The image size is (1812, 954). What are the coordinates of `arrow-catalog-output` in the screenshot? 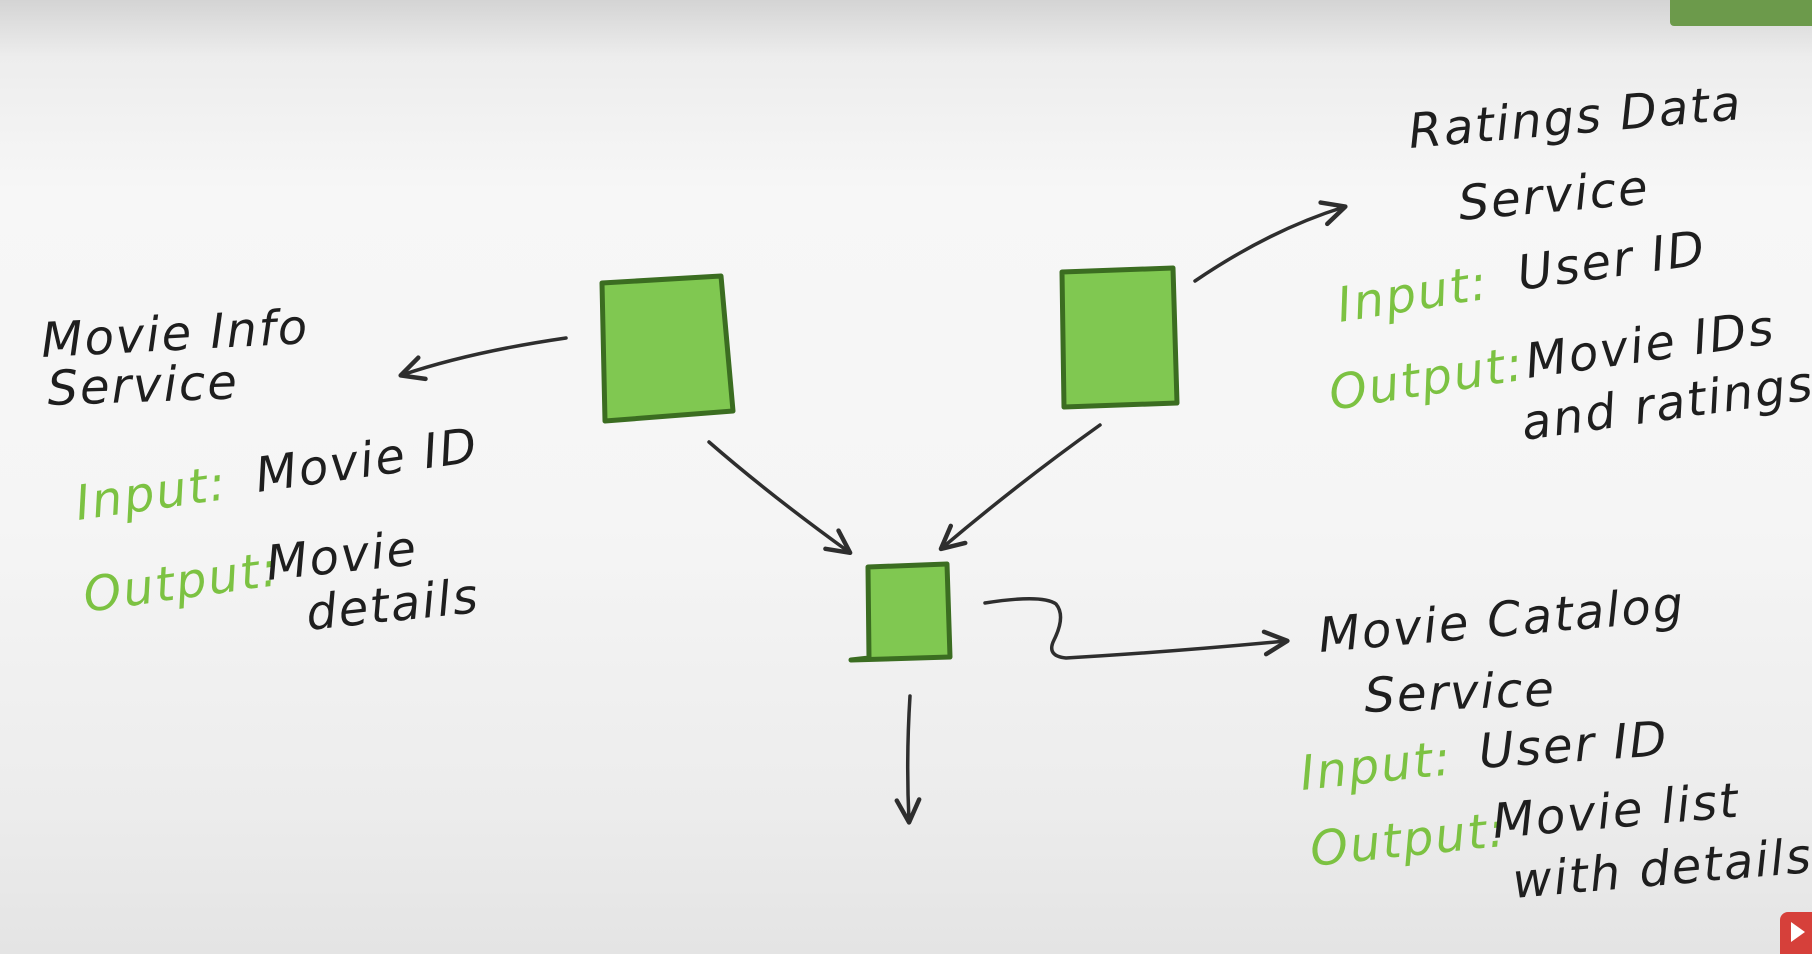 It's located at (908, 759).